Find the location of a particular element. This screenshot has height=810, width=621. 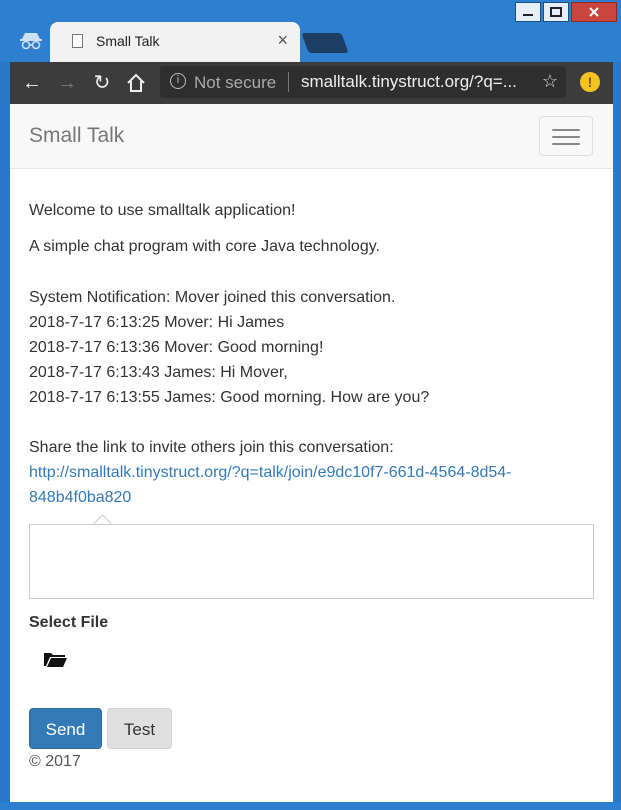

address-separator is located at coordinates (288, 82).